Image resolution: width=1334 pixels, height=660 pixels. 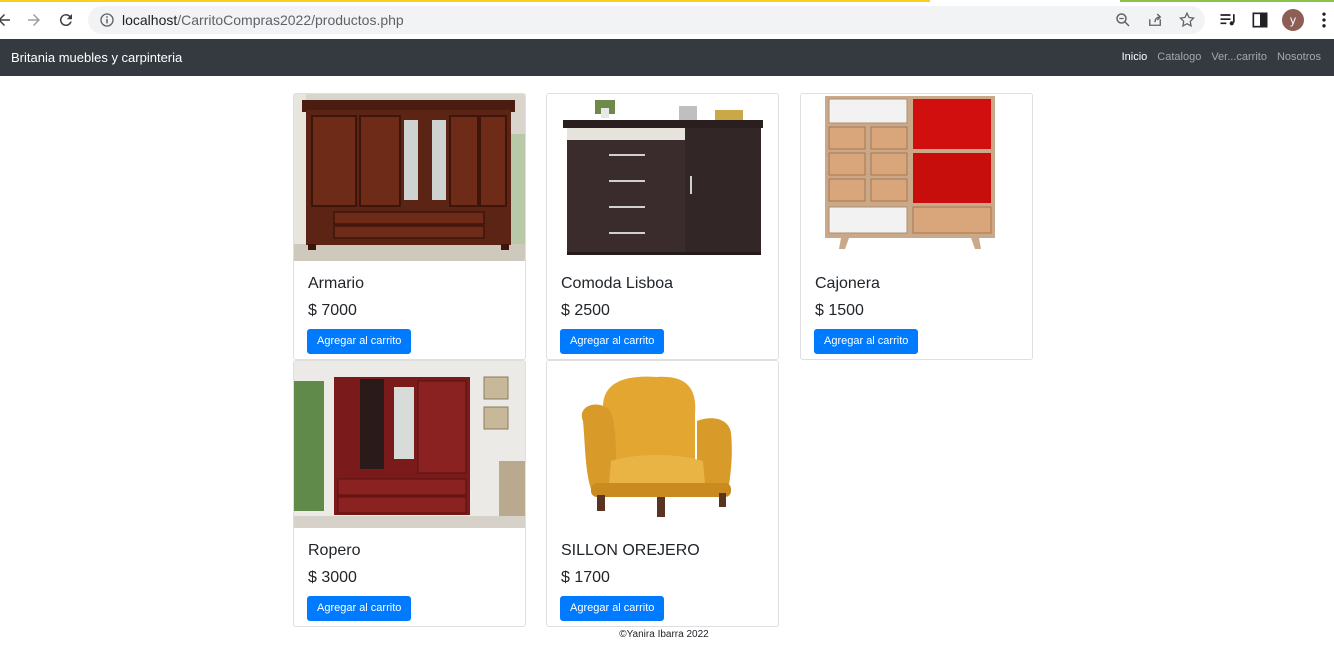 What do you see at coordinates (107, 20) in the screenshot?
I see `info-icon` at bounding box center [107, 20].